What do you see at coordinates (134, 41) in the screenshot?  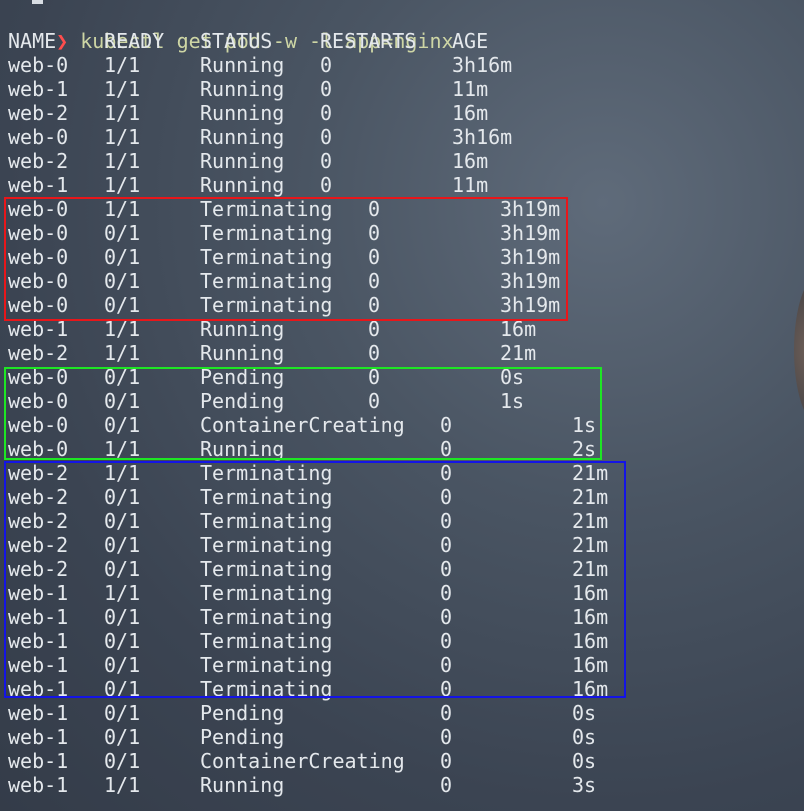 I see `header-ready: READY` at bounding box center [134, 41].